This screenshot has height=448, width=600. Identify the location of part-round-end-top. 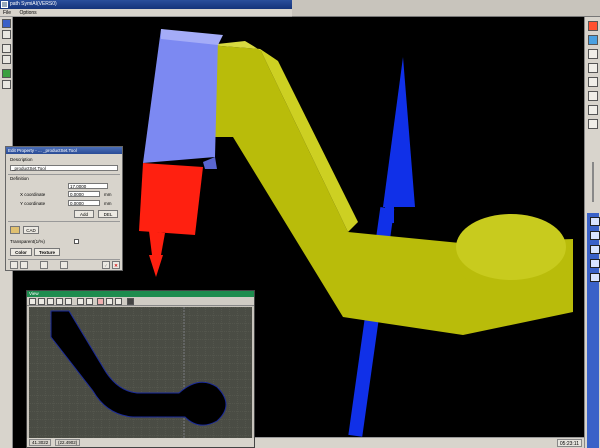
(511, 247).